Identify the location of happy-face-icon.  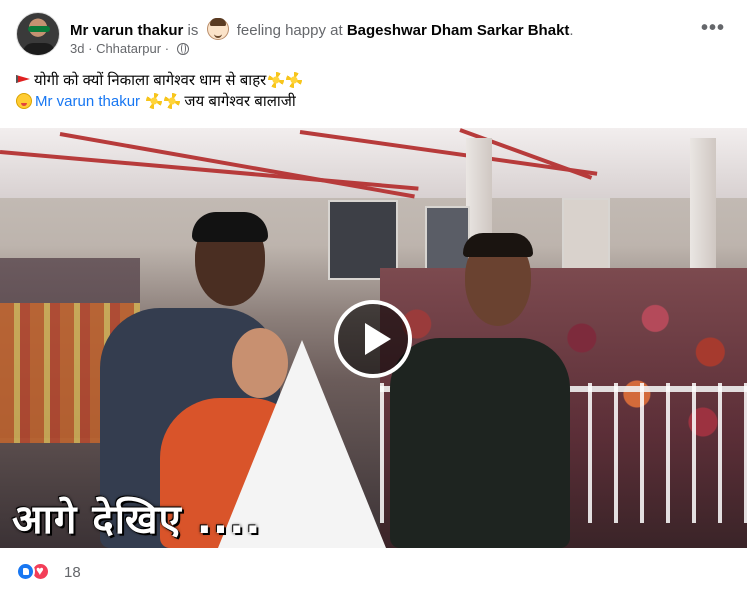
(217, 29).